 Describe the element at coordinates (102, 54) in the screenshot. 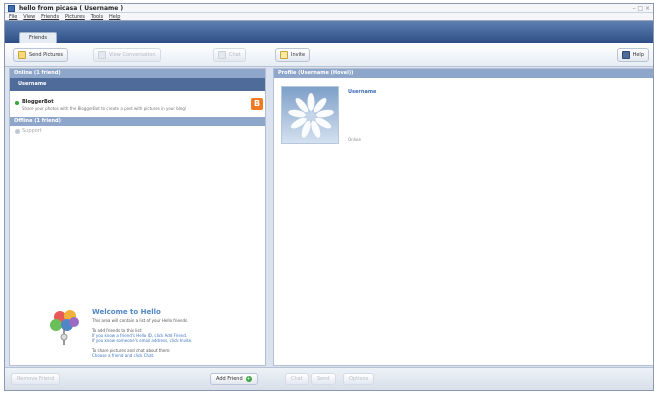

I see `conversation-icon` at that location.